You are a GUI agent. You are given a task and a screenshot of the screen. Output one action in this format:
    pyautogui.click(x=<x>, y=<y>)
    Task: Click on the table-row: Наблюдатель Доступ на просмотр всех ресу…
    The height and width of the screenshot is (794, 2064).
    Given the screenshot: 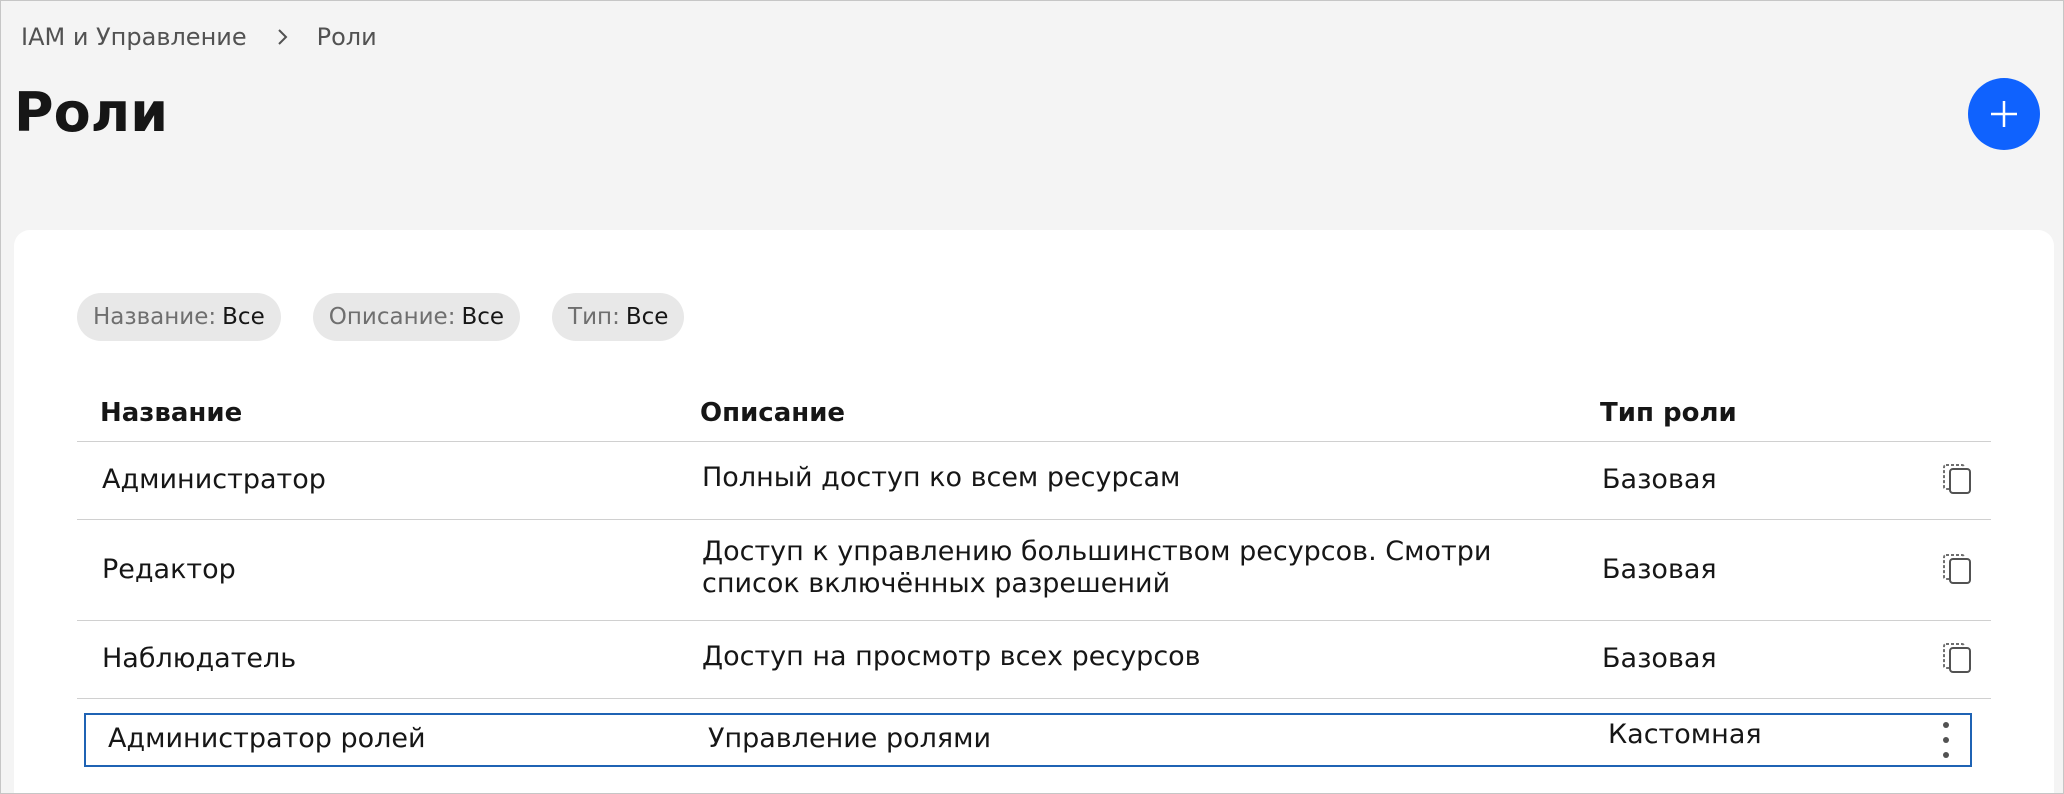 What is the action you would take?
    pyautogui.click(x=1034, y=660)
    